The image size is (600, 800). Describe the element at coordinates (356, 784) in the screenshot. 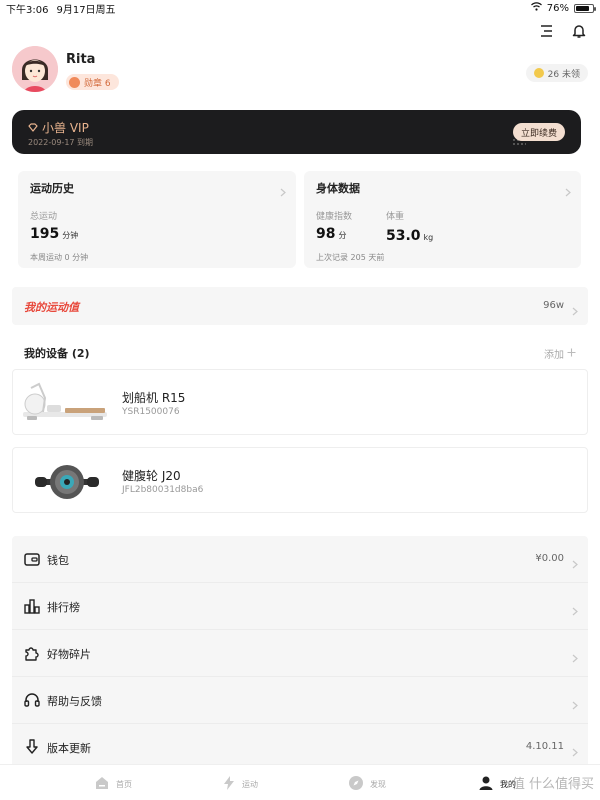

I see `compass-icon` at that location.